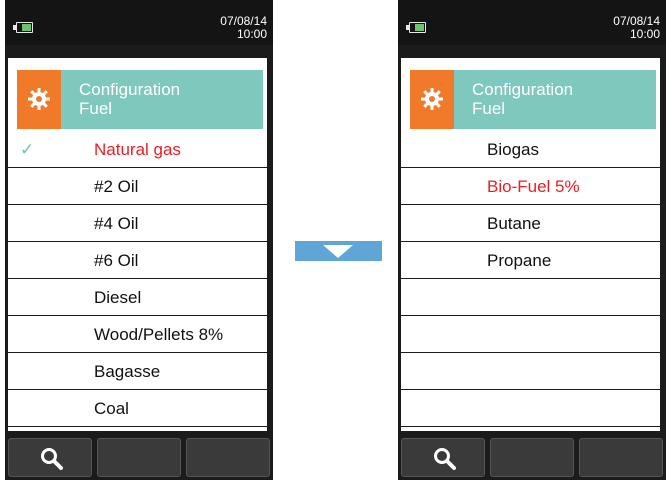 Image resolution: width=669 pixels, height=480 pixels. I want to click on list-item: Coal, so click(137, 408).